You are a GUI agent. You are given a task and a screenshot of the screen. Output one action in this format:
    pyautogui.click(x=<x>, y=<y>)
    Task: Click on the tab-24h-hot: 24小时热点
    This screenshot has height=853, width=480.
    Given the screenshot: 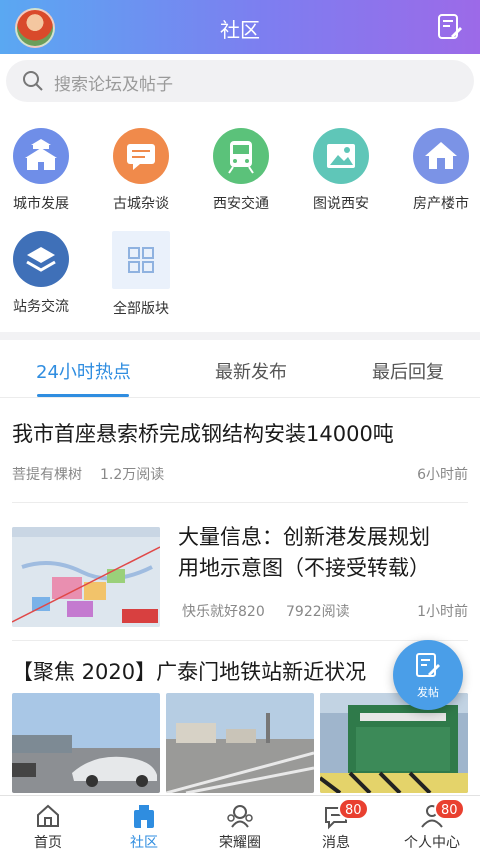 What is the action you would take?
    pyautogui.click(x=83, y=371)
    